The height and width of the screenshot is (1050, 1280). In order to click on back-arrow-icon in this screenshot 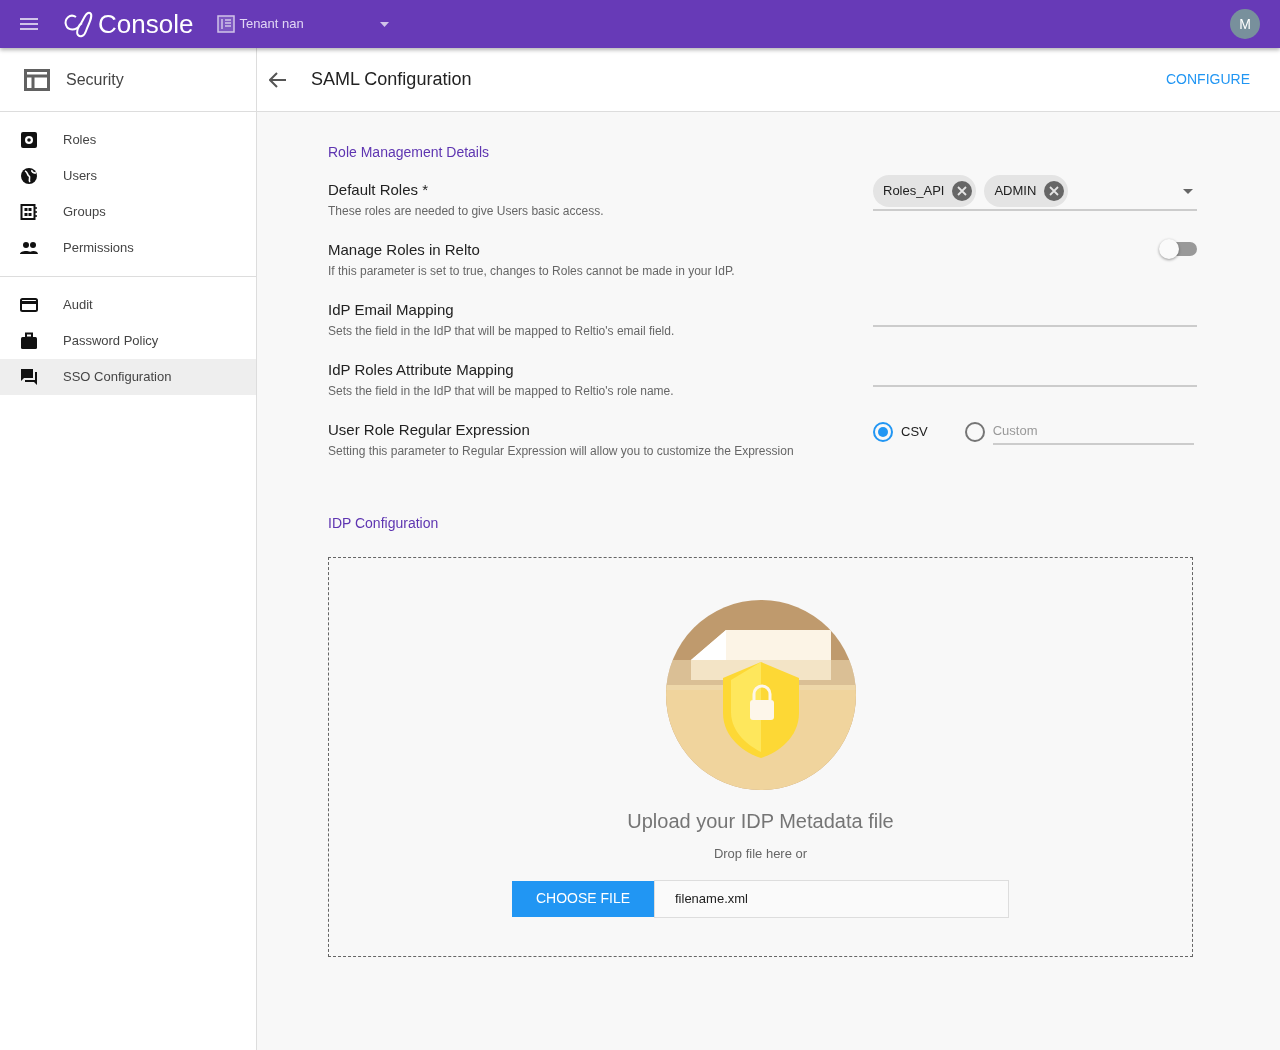, I will do `click(278, 79)`.